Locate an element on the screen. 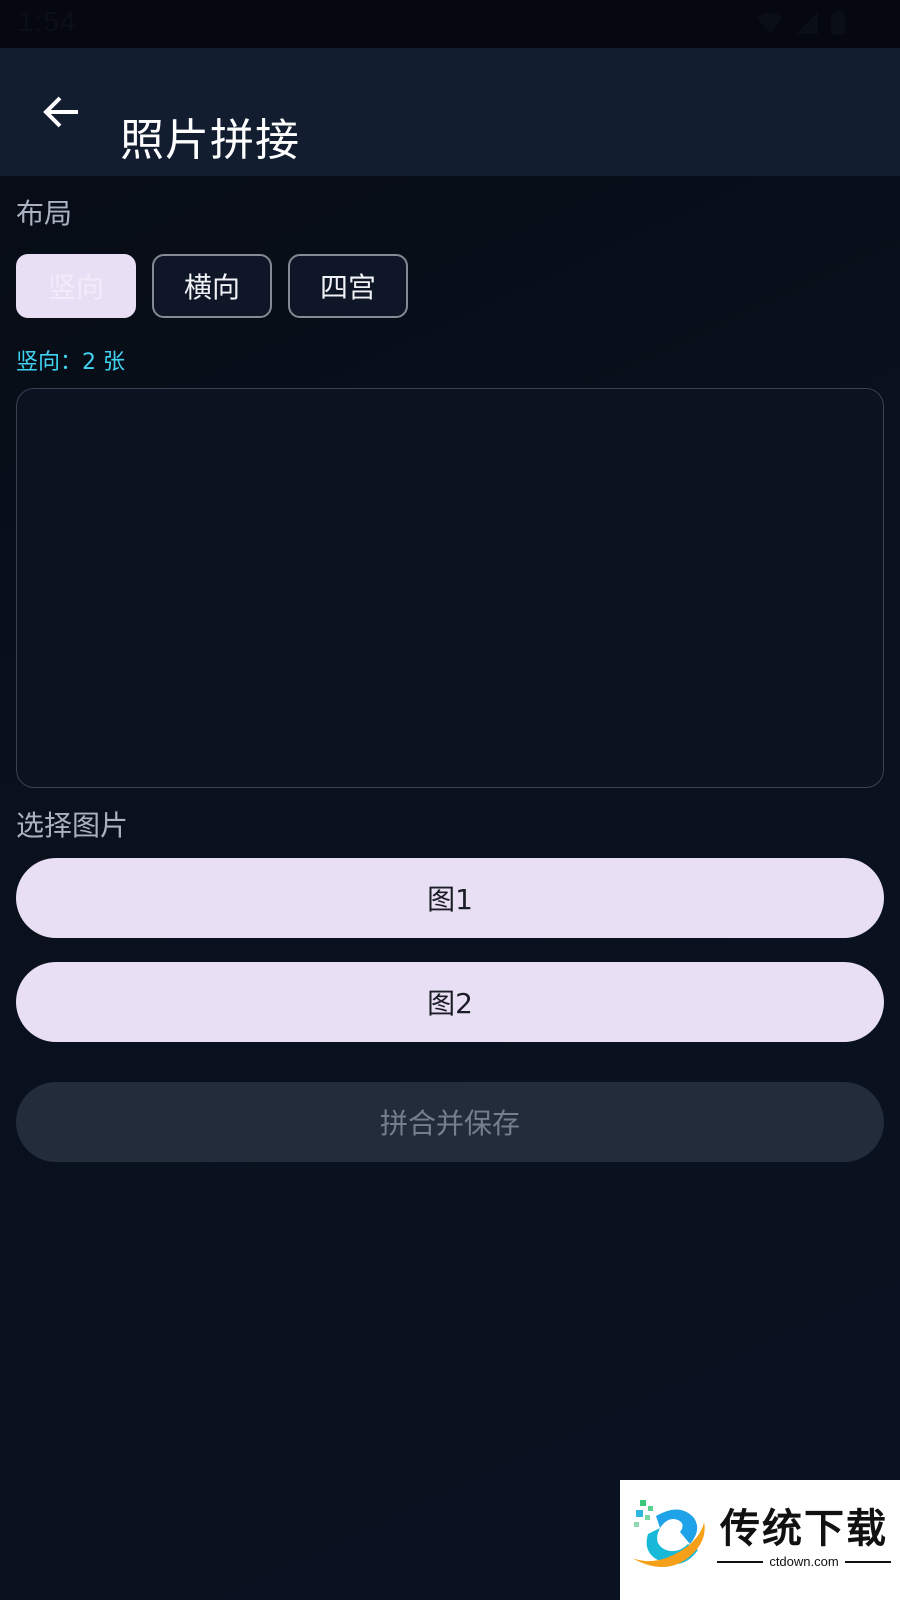 Image resolution: width=900 pixels, height=1600 pixels. watermark-url-row: ctdown.com is located at coordinates (804, 1561).